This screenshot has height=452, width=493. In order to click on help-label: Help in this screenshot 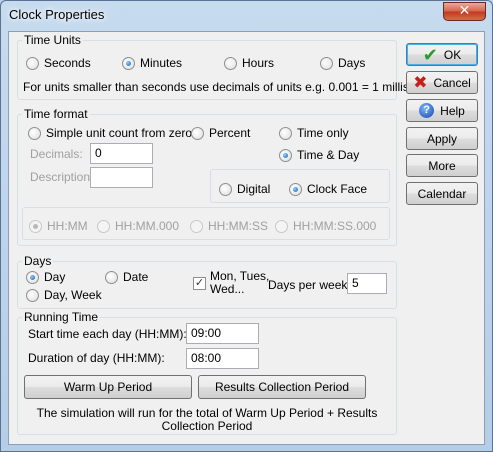, I will do `click(452, 110)`.